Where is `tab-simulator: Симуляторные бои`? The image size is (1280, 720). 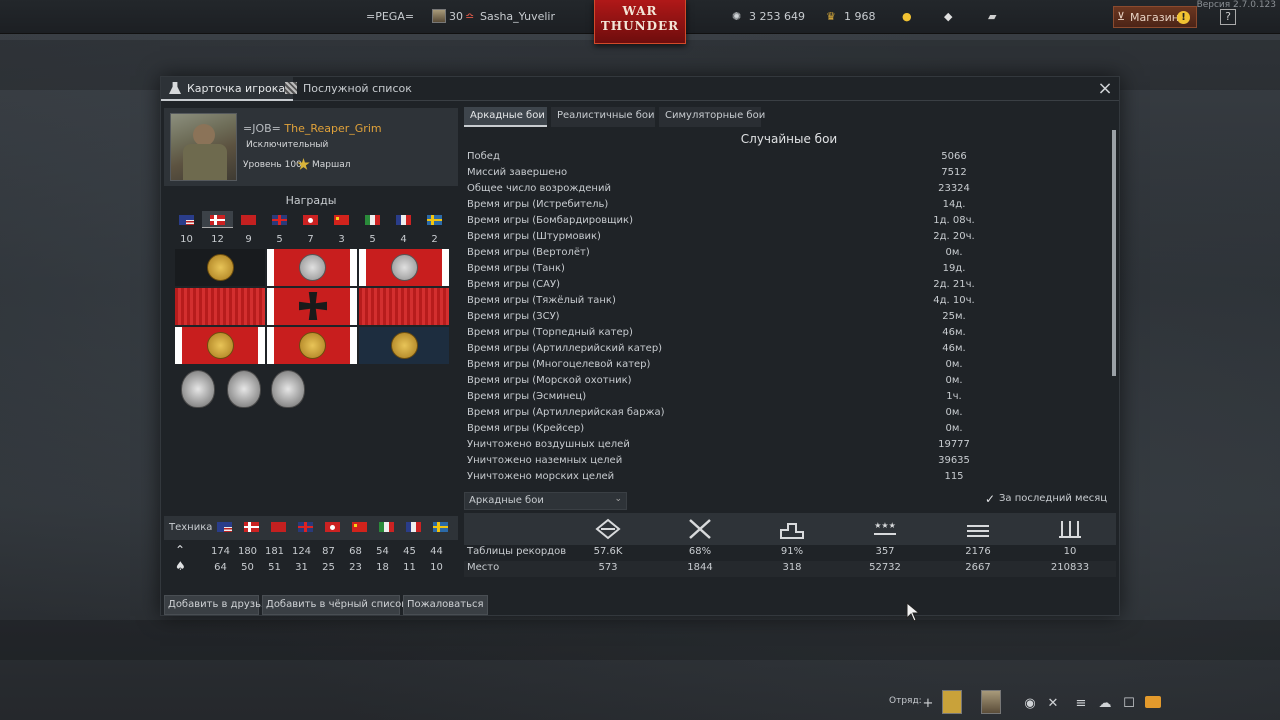 tab-simulator: Симуляторные бои is located at coordinates (712, 117).